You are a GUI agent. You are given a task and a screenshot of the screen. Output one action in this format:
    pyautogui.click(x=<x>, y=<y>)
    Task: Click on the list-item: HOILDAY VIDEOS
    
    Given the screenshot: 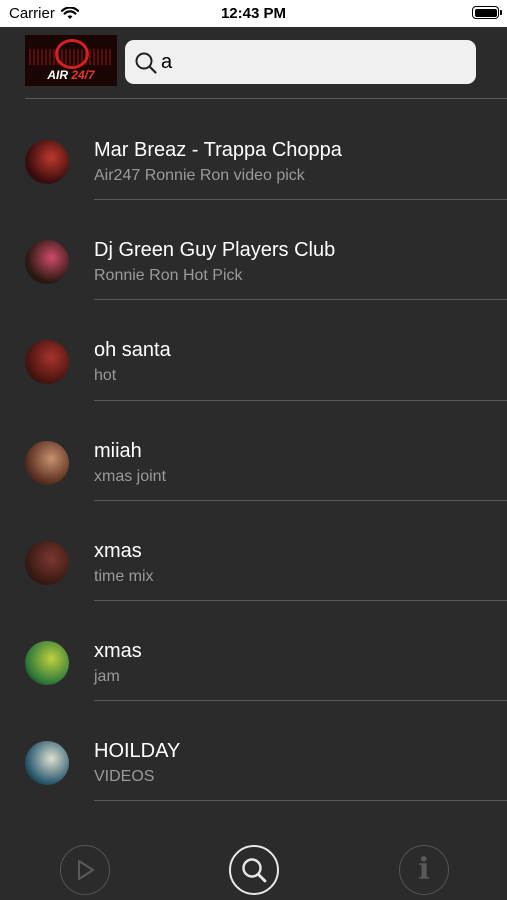 What is the action you would take?
    pyautogui.click(x=253, y=763)
    